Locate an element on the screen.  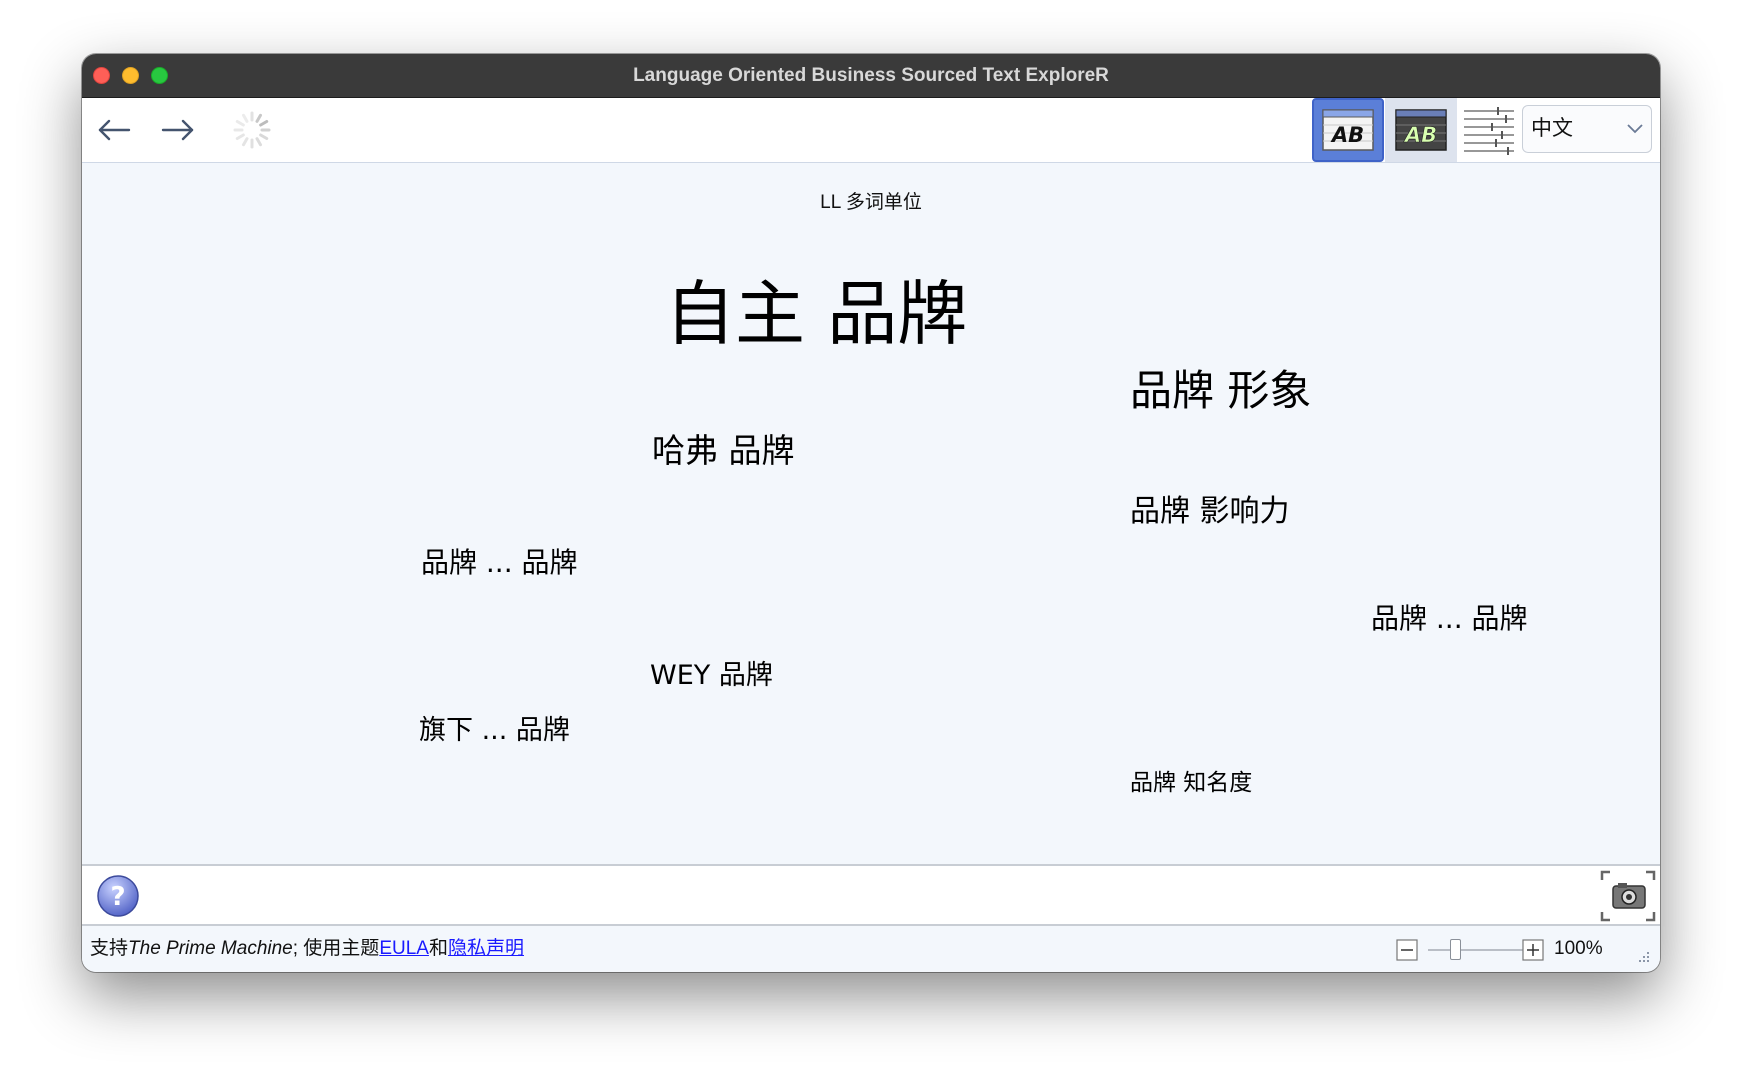
cloud-heading: LL 多词单位 is located at coordinates (871, 202).